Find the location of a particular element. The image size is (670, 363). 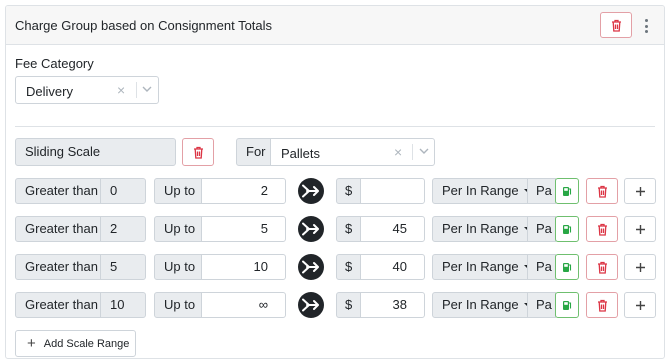

scale-type-field: Sliding Scale is located at coordinates (95, 152).